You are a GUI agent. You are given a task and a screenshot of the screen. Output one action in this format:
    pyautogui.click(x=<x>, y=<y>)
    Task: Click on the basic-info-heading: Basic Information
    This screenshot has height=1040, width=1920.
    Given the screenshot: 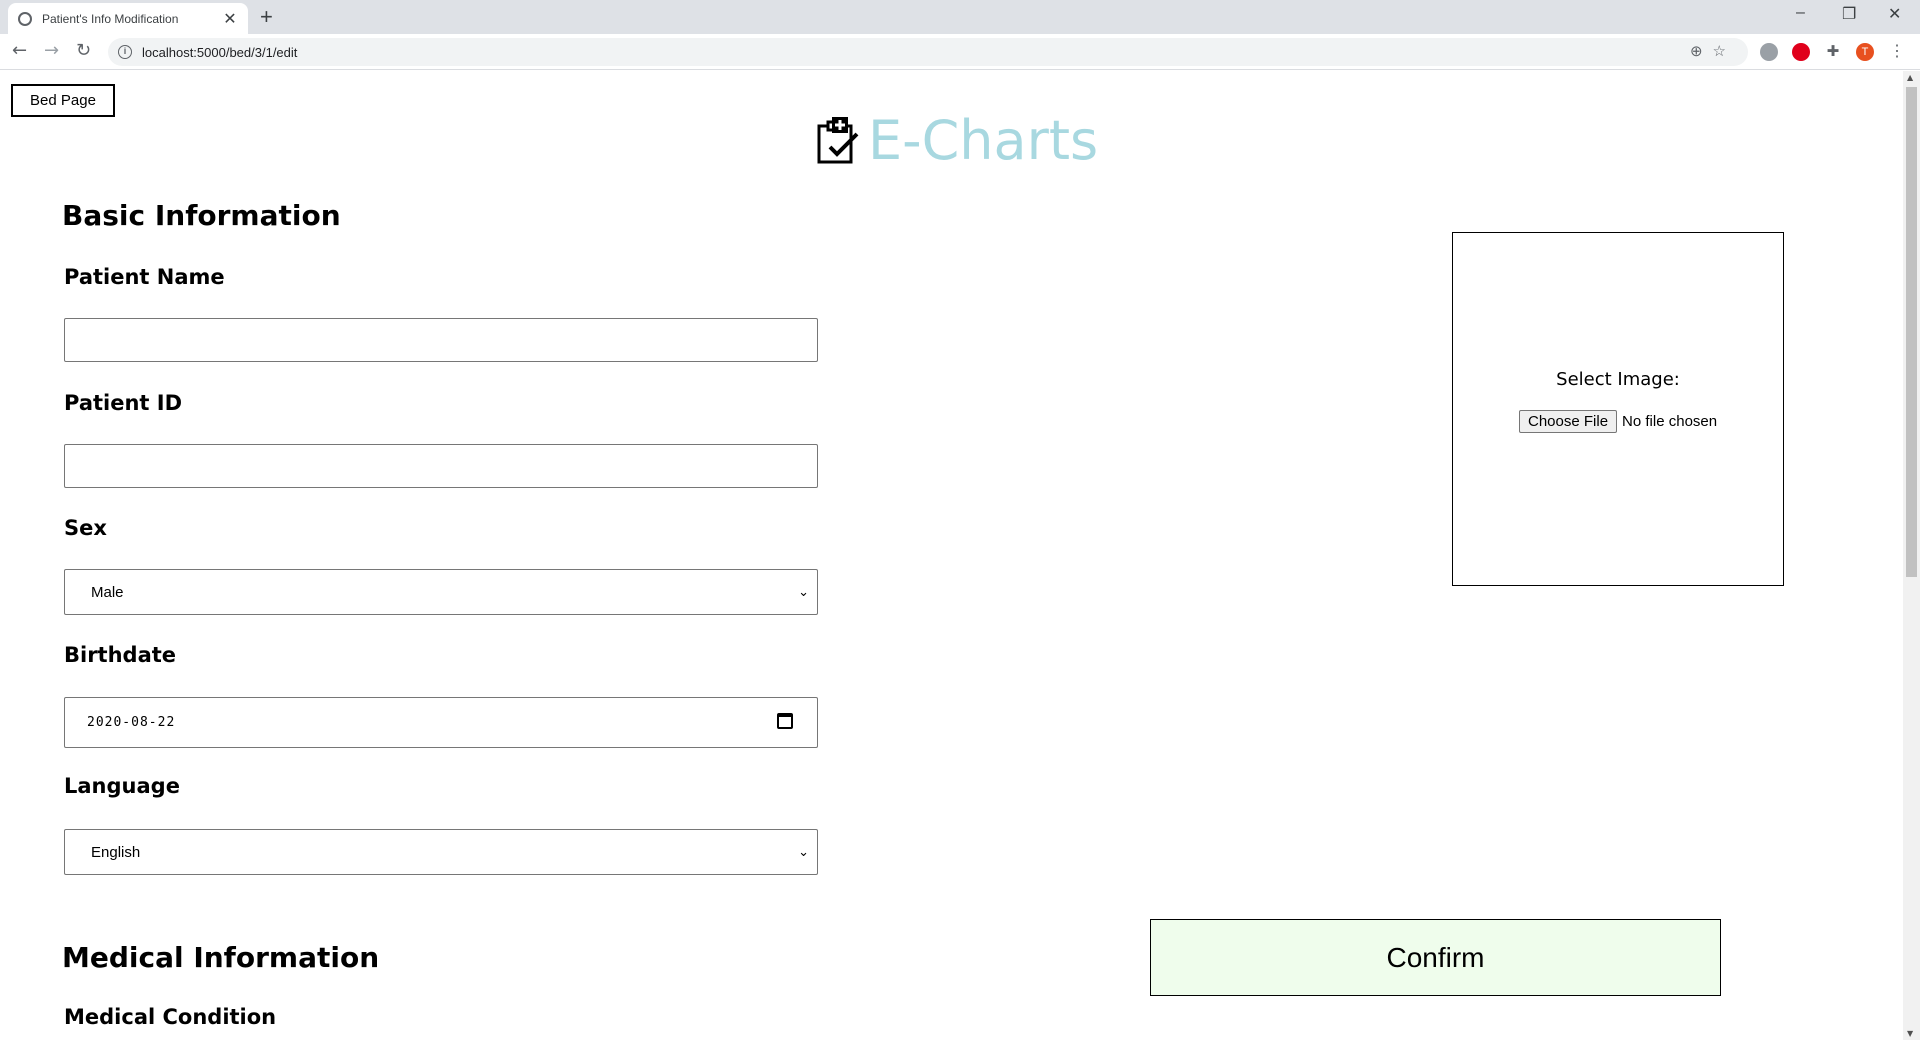 What is the action you would take?
    pyautogui.click(x=201, y=215)
    